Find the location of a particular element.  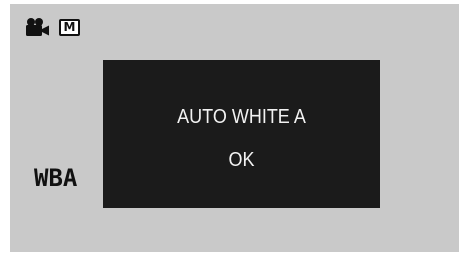

ok-button: OK is located at coordinates (241, 160).